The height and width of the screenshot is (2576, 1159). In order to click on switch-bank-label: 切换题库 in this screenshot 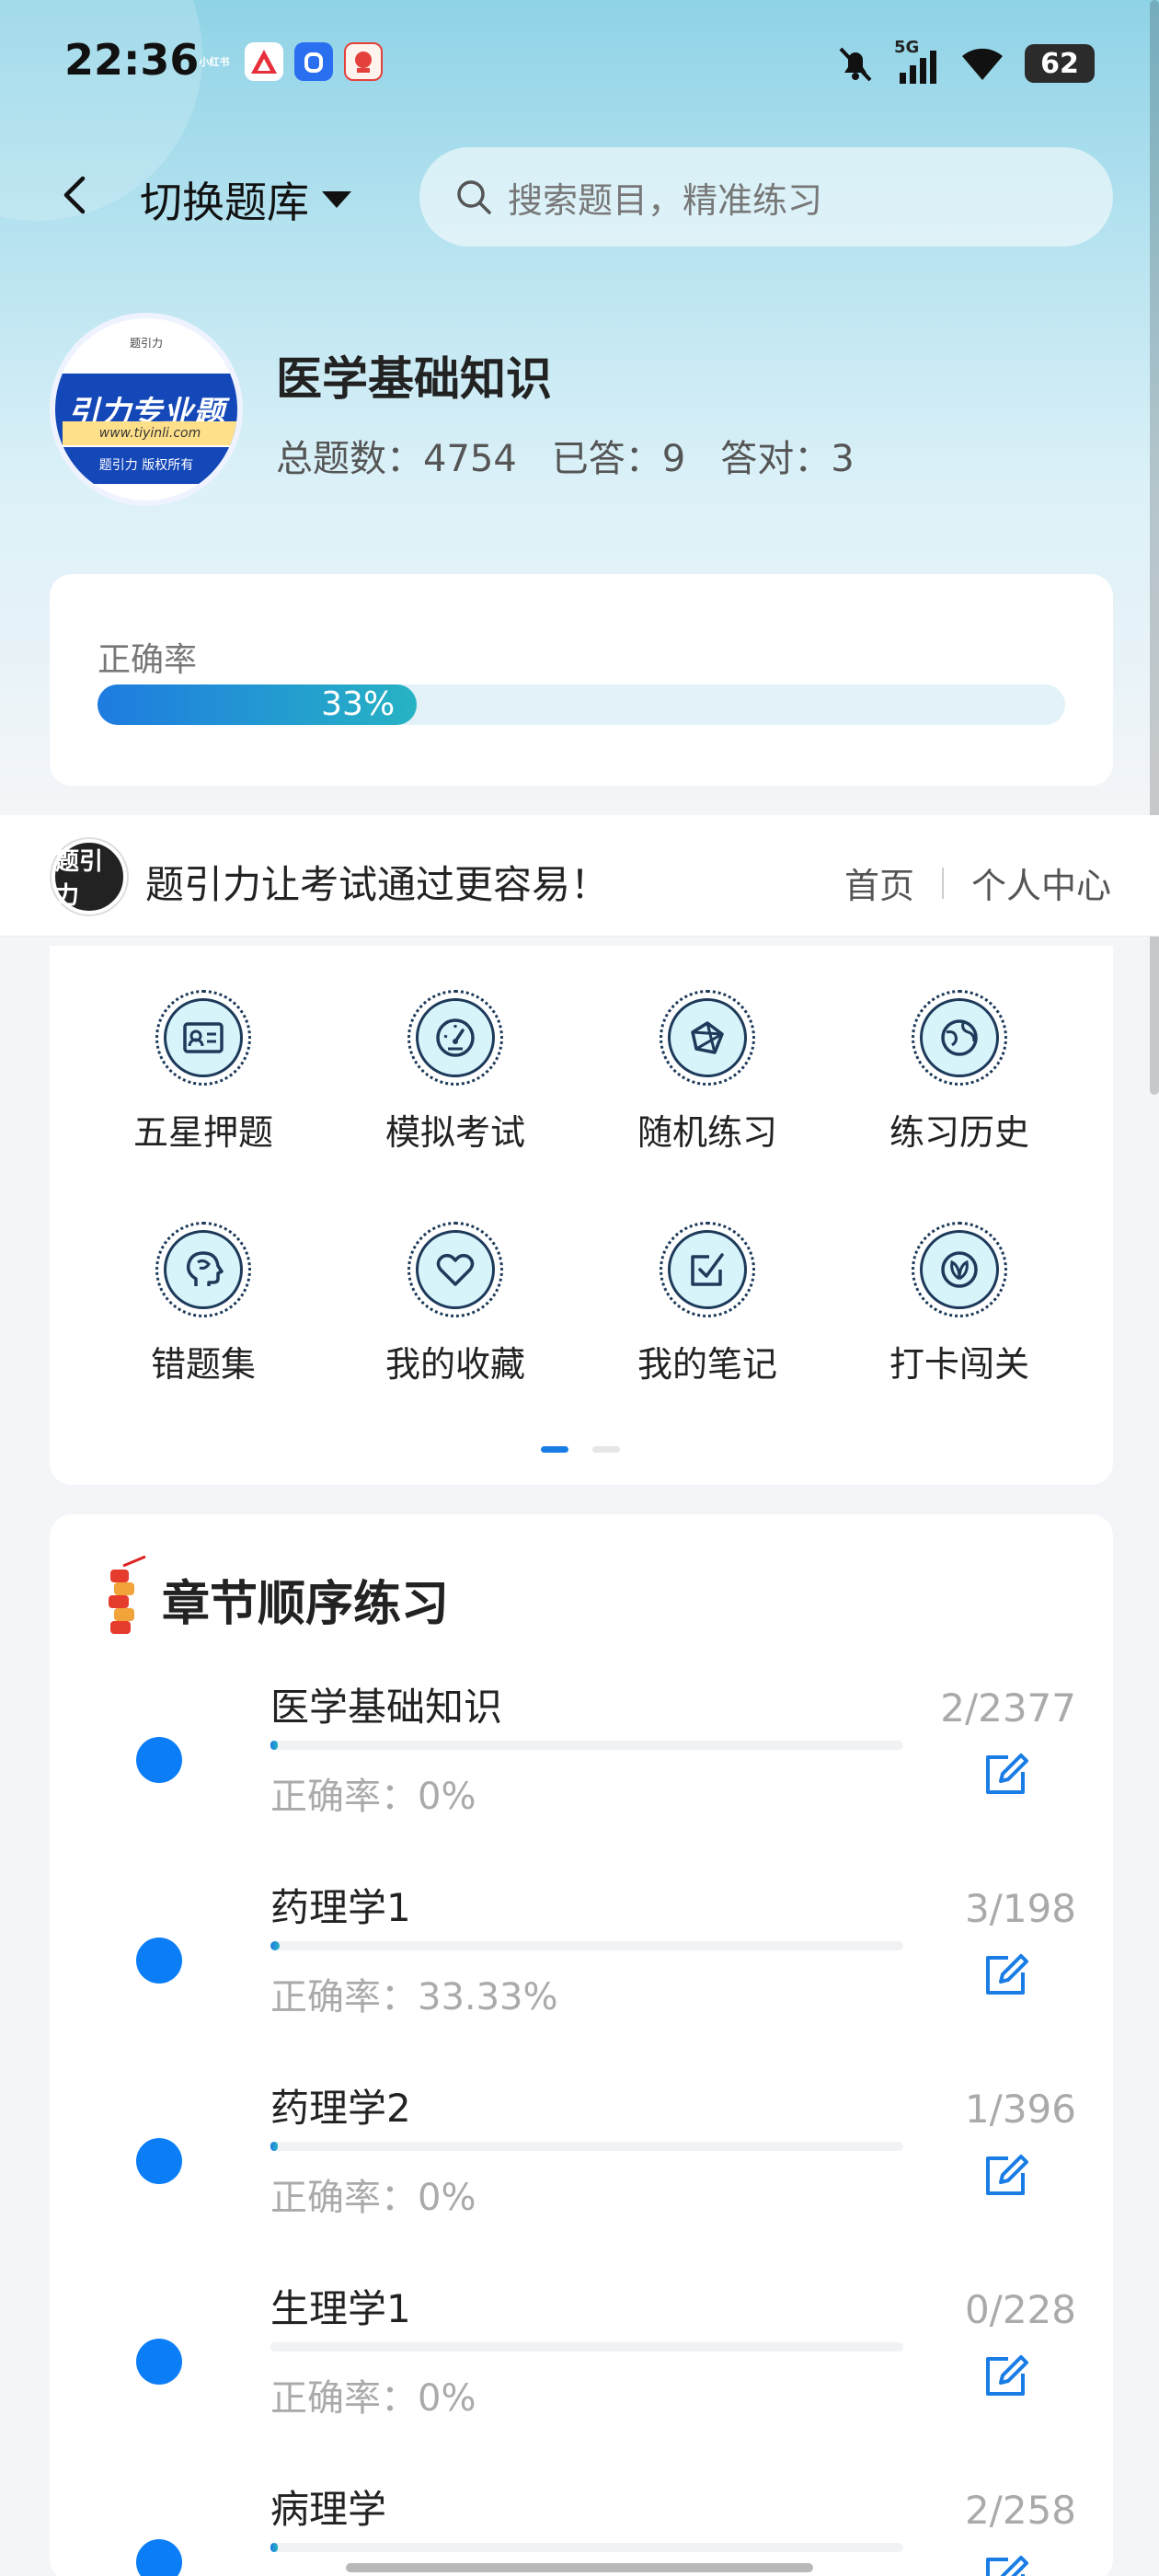, I will do `click(224, 202)`.